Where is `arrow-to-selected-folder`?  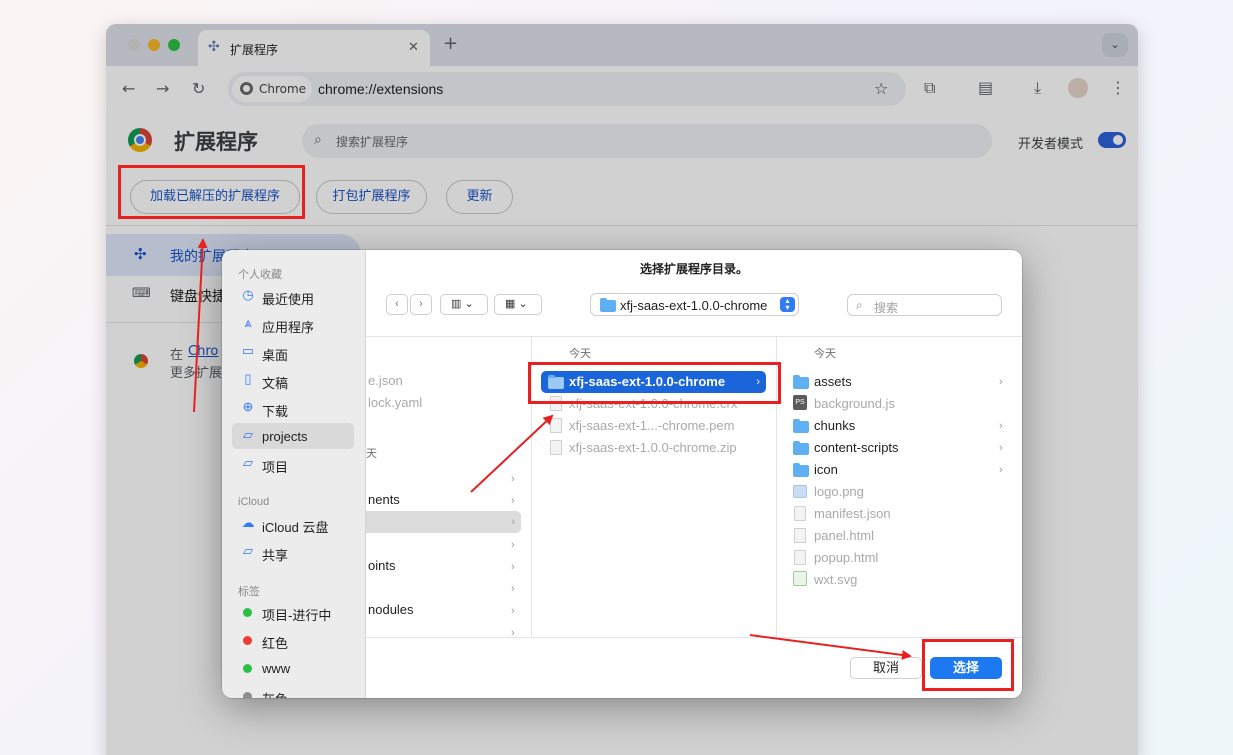
arrow-to-selected-folder is located at coordinates (512, 453).